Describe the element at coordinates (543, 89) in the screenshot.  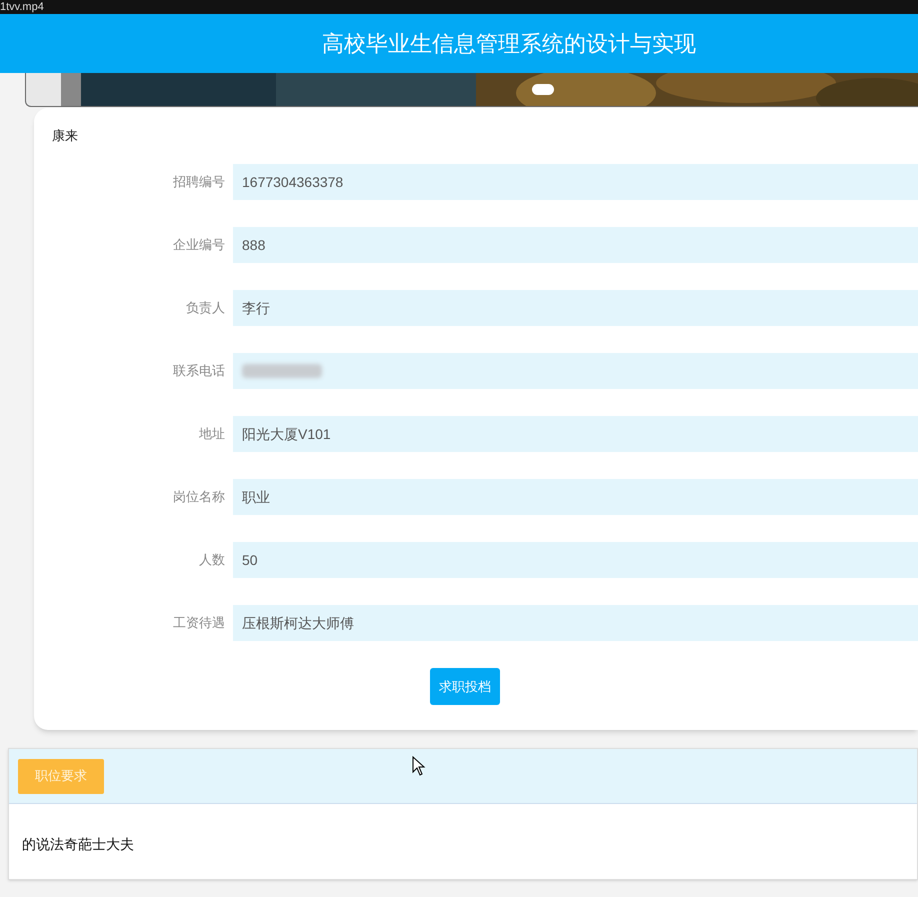
I see `slide-indicator` at that location.